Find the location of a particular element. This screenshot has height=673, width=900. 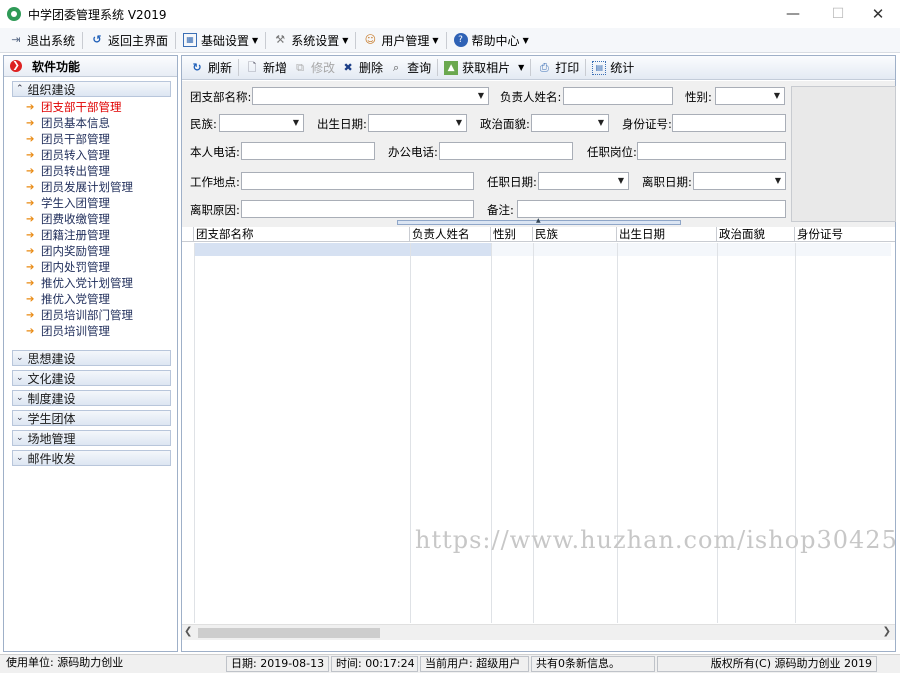

grid-icon: ▦ is located at coordinates (190, 40).